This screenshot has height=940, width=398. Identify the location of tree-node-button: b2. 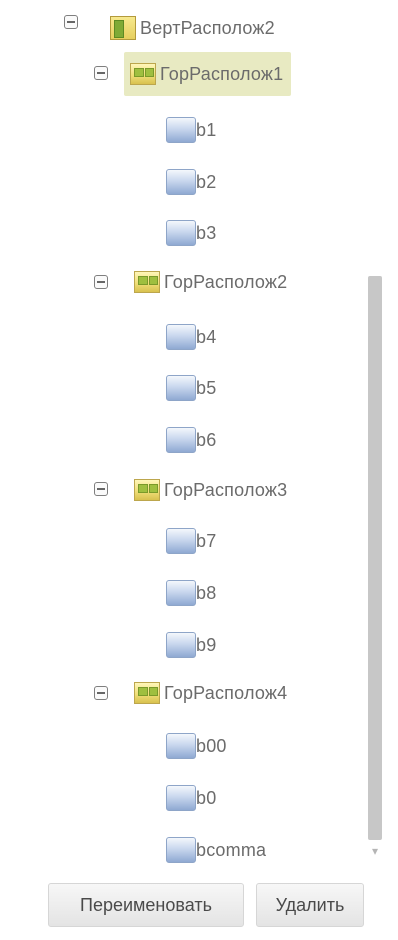
(191, 182).